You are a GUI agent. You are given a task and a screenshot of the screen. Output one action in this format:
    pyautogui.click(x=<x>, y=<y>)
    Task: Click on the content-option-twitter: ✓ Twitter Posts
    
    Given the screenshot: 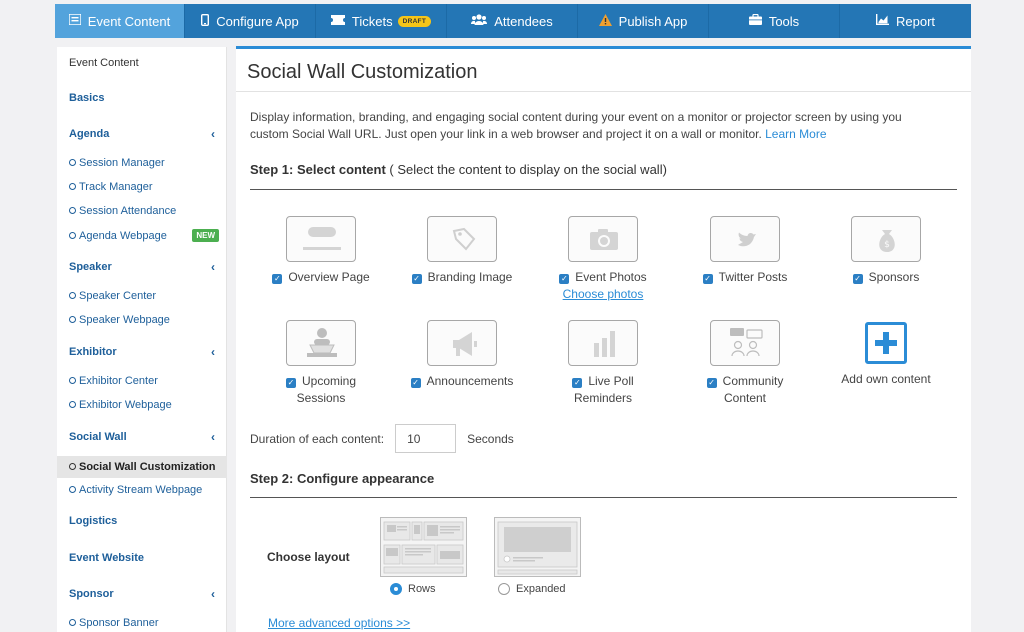 What is the action you would take?
    pyautogui.click(x=745, y=251)
    